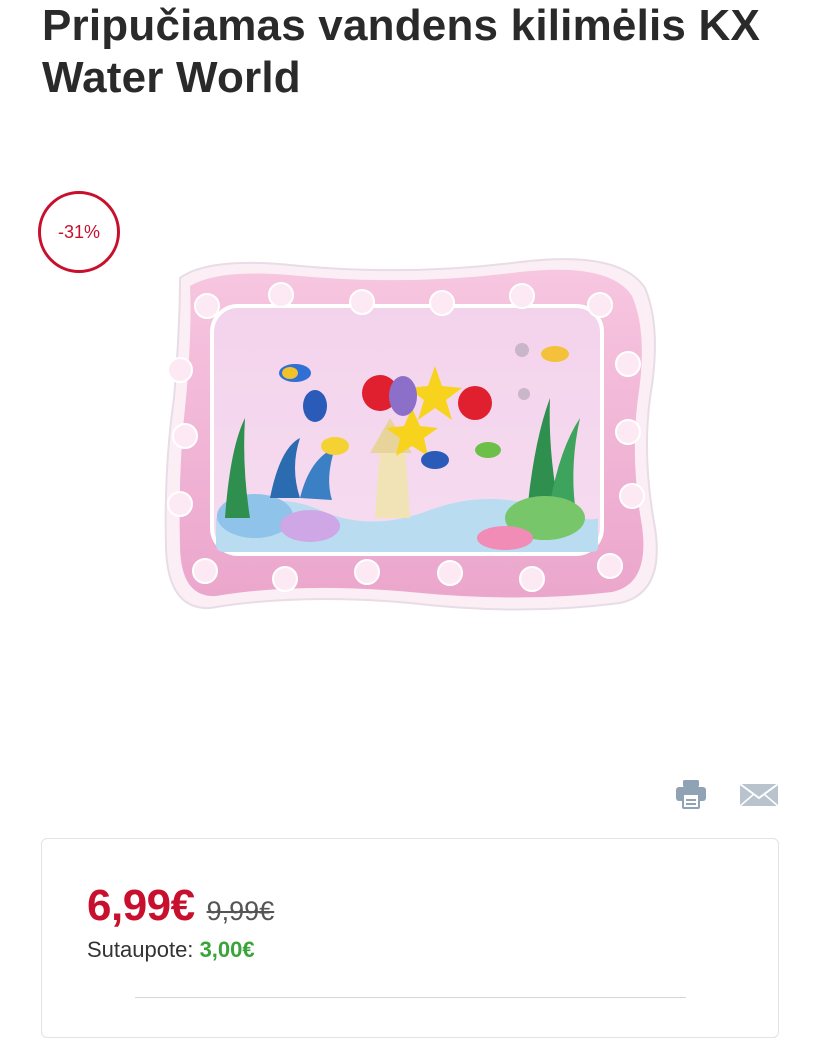 This screenshot has height=1038, width=819. I want to click on print-icon, so click(691, 794).